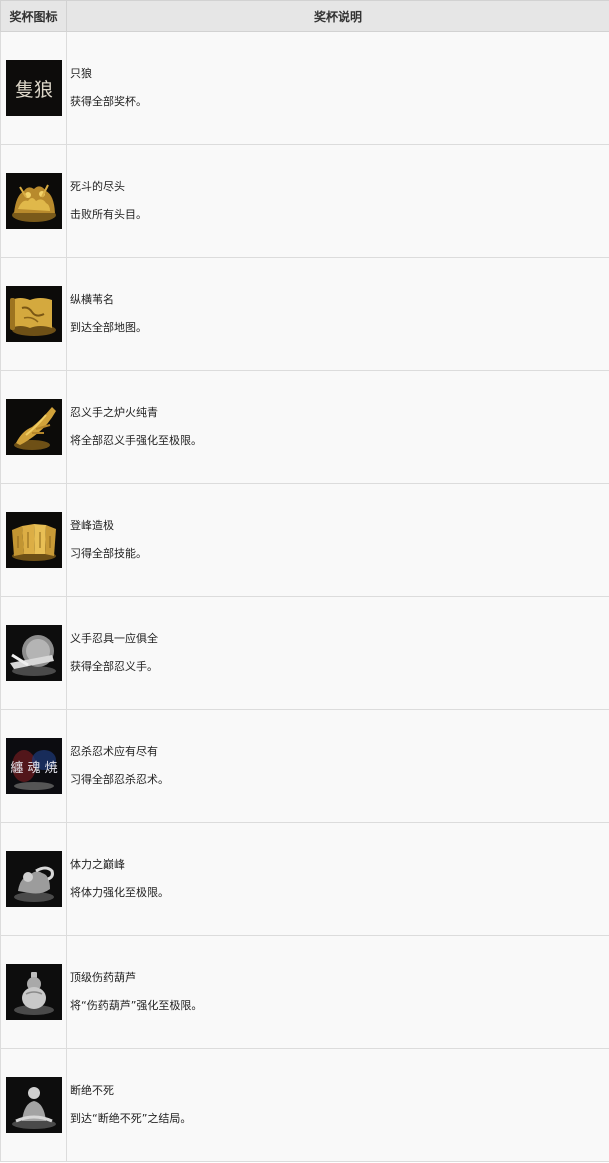 This screenshot has width=609, height=1163. I want to click on header-icon: 奖杯图标, so click(33, 16).